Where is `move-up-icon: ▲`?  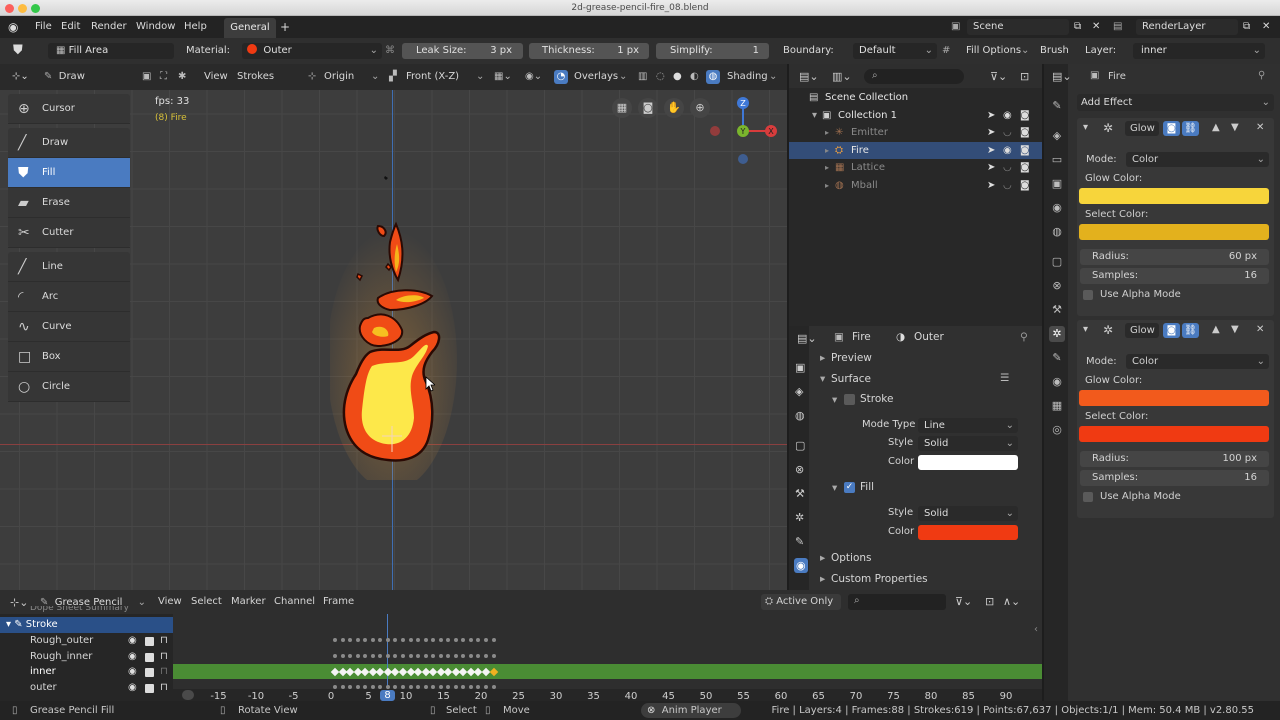 move-up-icon: ▲ is located at coordinates (1216, 127).